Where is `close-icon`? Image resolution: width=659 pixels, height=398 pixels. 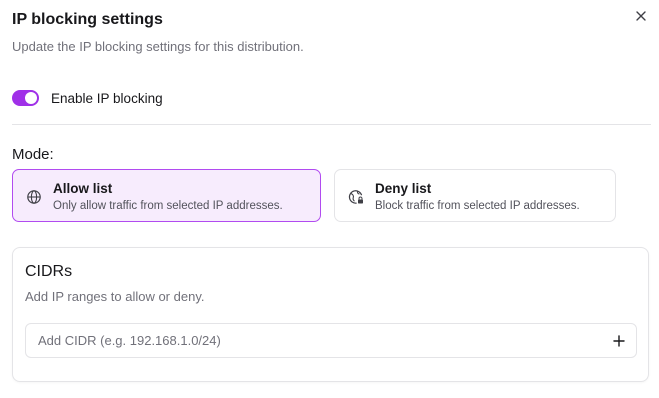 close-icon is located at coordinates (641, 16).